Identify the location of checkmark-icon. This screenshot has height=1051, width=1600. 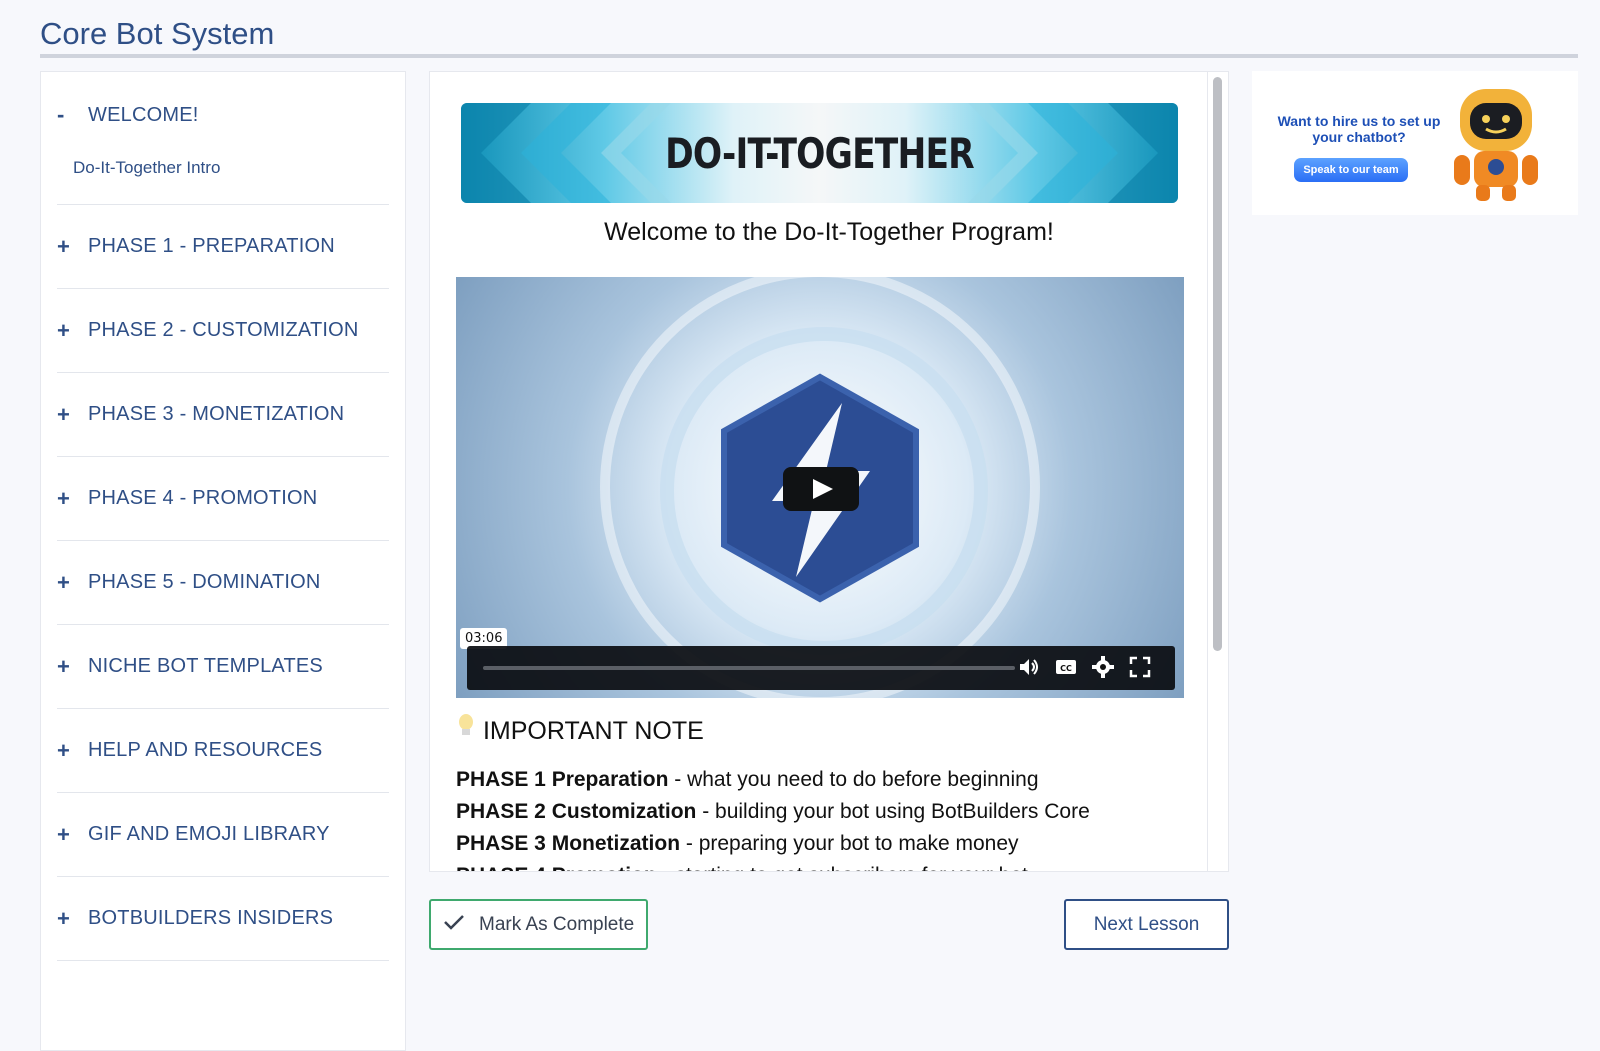
(454, 925).